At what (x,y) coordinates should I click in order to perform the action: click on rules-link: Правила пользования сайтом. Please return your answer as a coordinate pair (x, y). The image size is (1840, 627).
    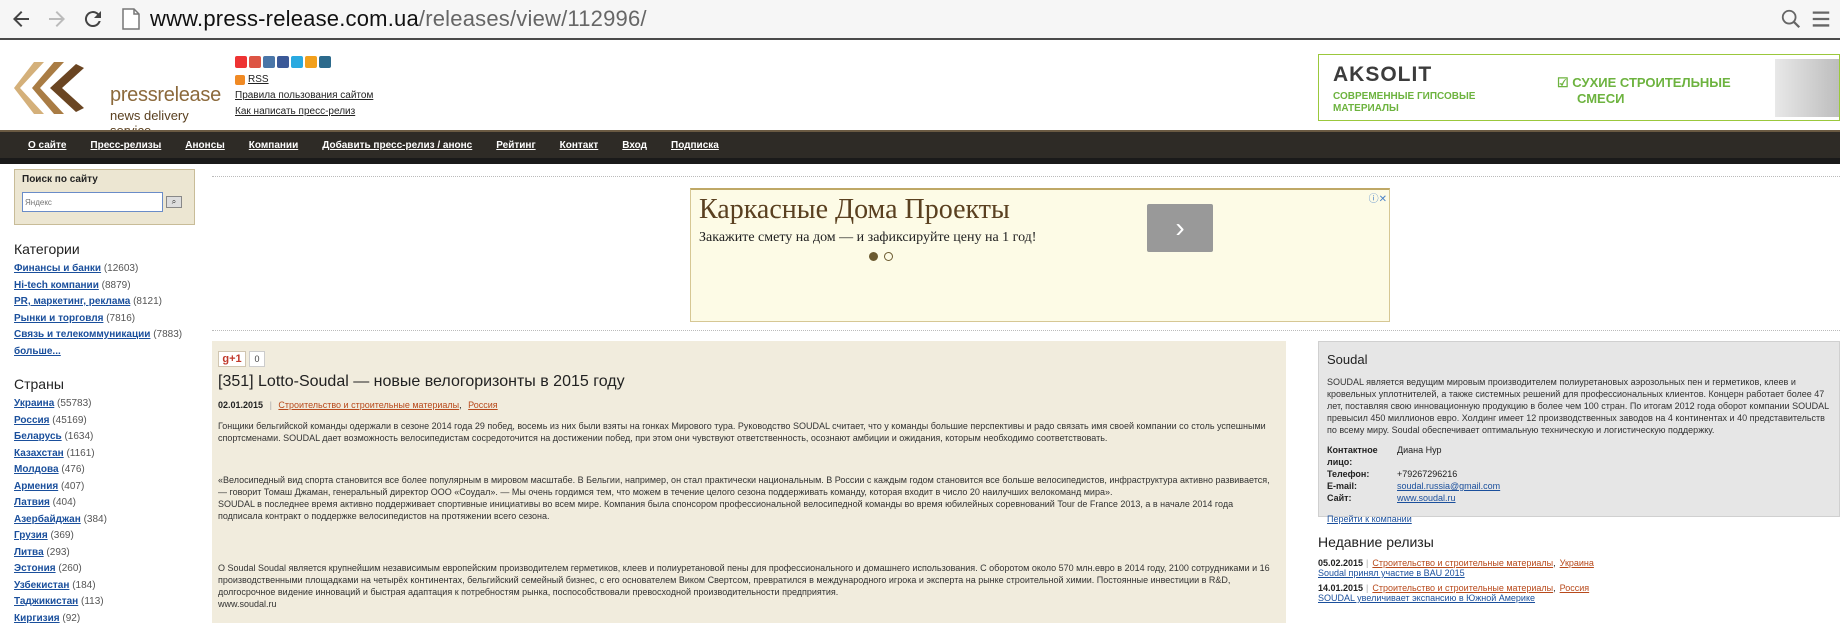
    Looking at the image, I should click on (304, 95).